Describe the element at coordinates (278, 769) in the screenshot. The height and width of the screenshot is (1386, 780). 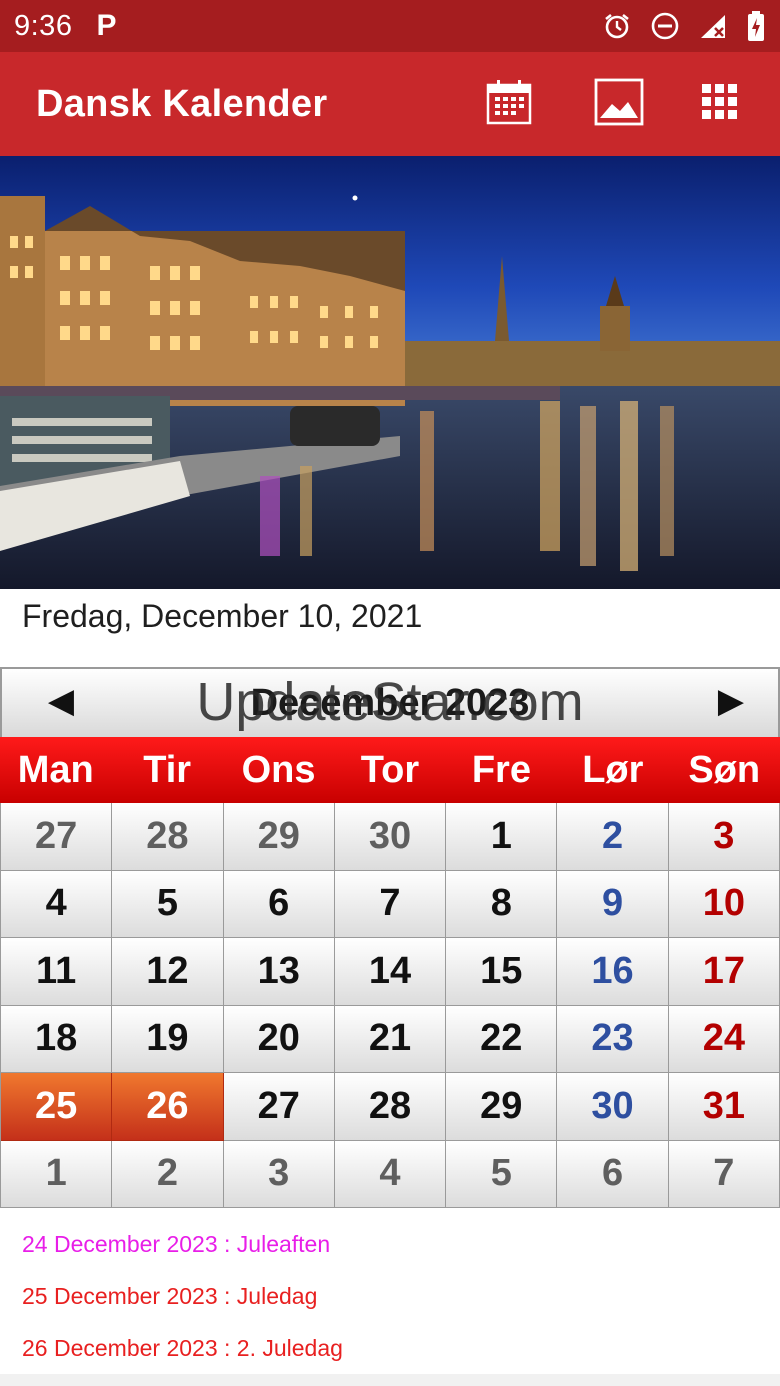
I see `weekday-wed: Ons` at that location.